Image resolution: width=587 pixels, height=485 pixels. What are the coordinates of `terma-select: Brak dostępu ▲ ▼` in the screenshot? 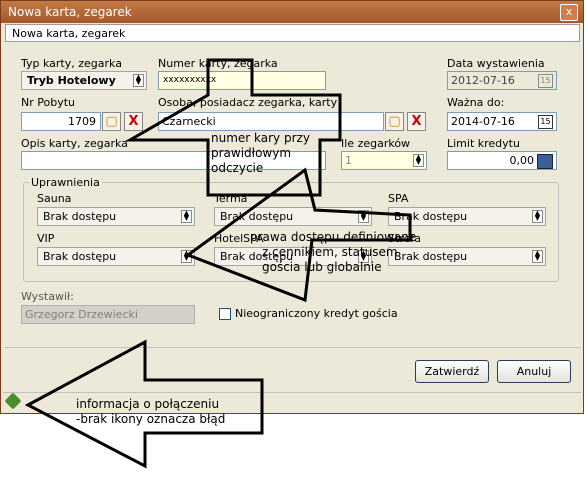 It's located at (293, 216).